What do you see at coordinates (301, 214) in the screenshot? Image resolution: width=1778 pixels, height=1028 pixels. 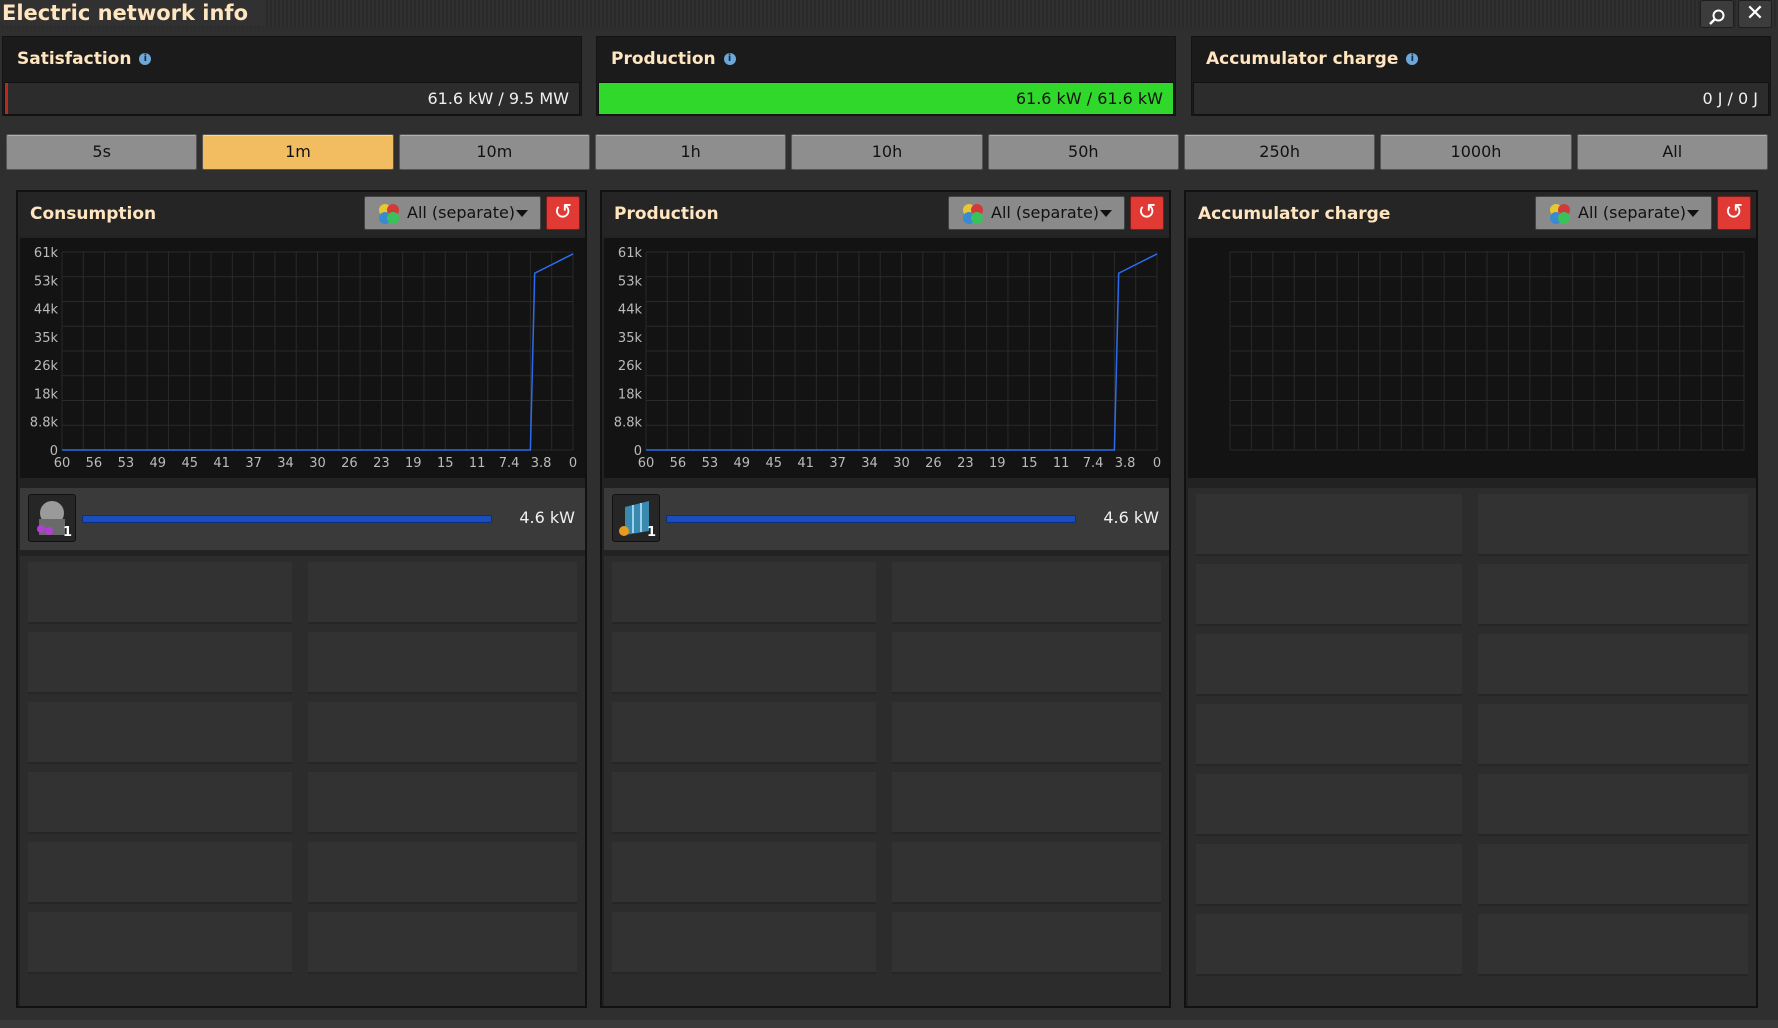 I see `panel-header: Consumption All (separate) ↺` at bounding box center [301, 214].